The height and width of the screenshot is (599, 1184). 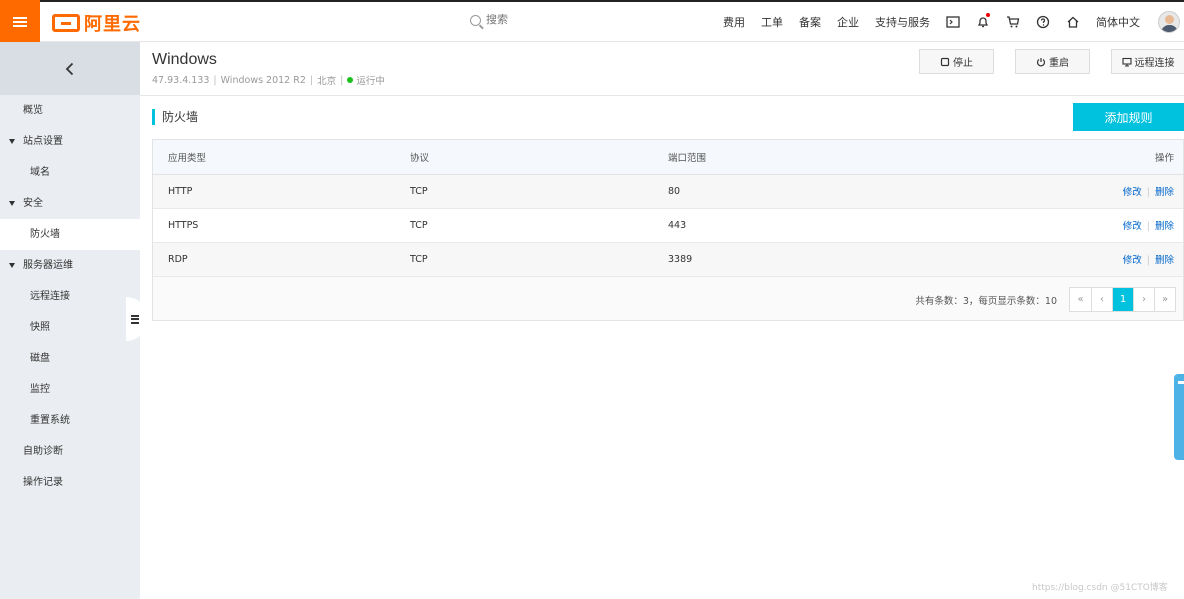 I want to click on cell-app: HTTP, so click(x=281, y=191).